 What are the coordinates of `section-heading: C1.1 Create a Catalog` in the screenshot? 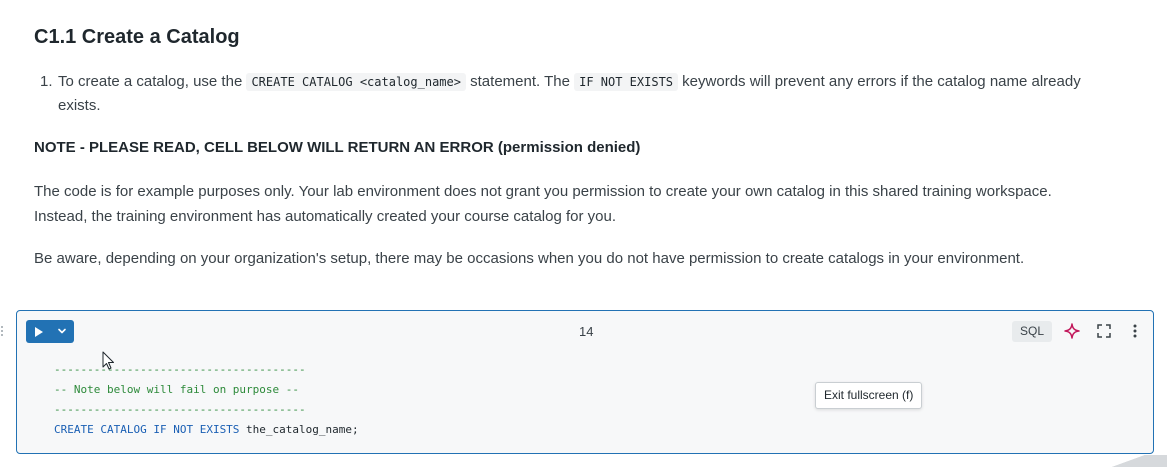 It's located at (137, 37).